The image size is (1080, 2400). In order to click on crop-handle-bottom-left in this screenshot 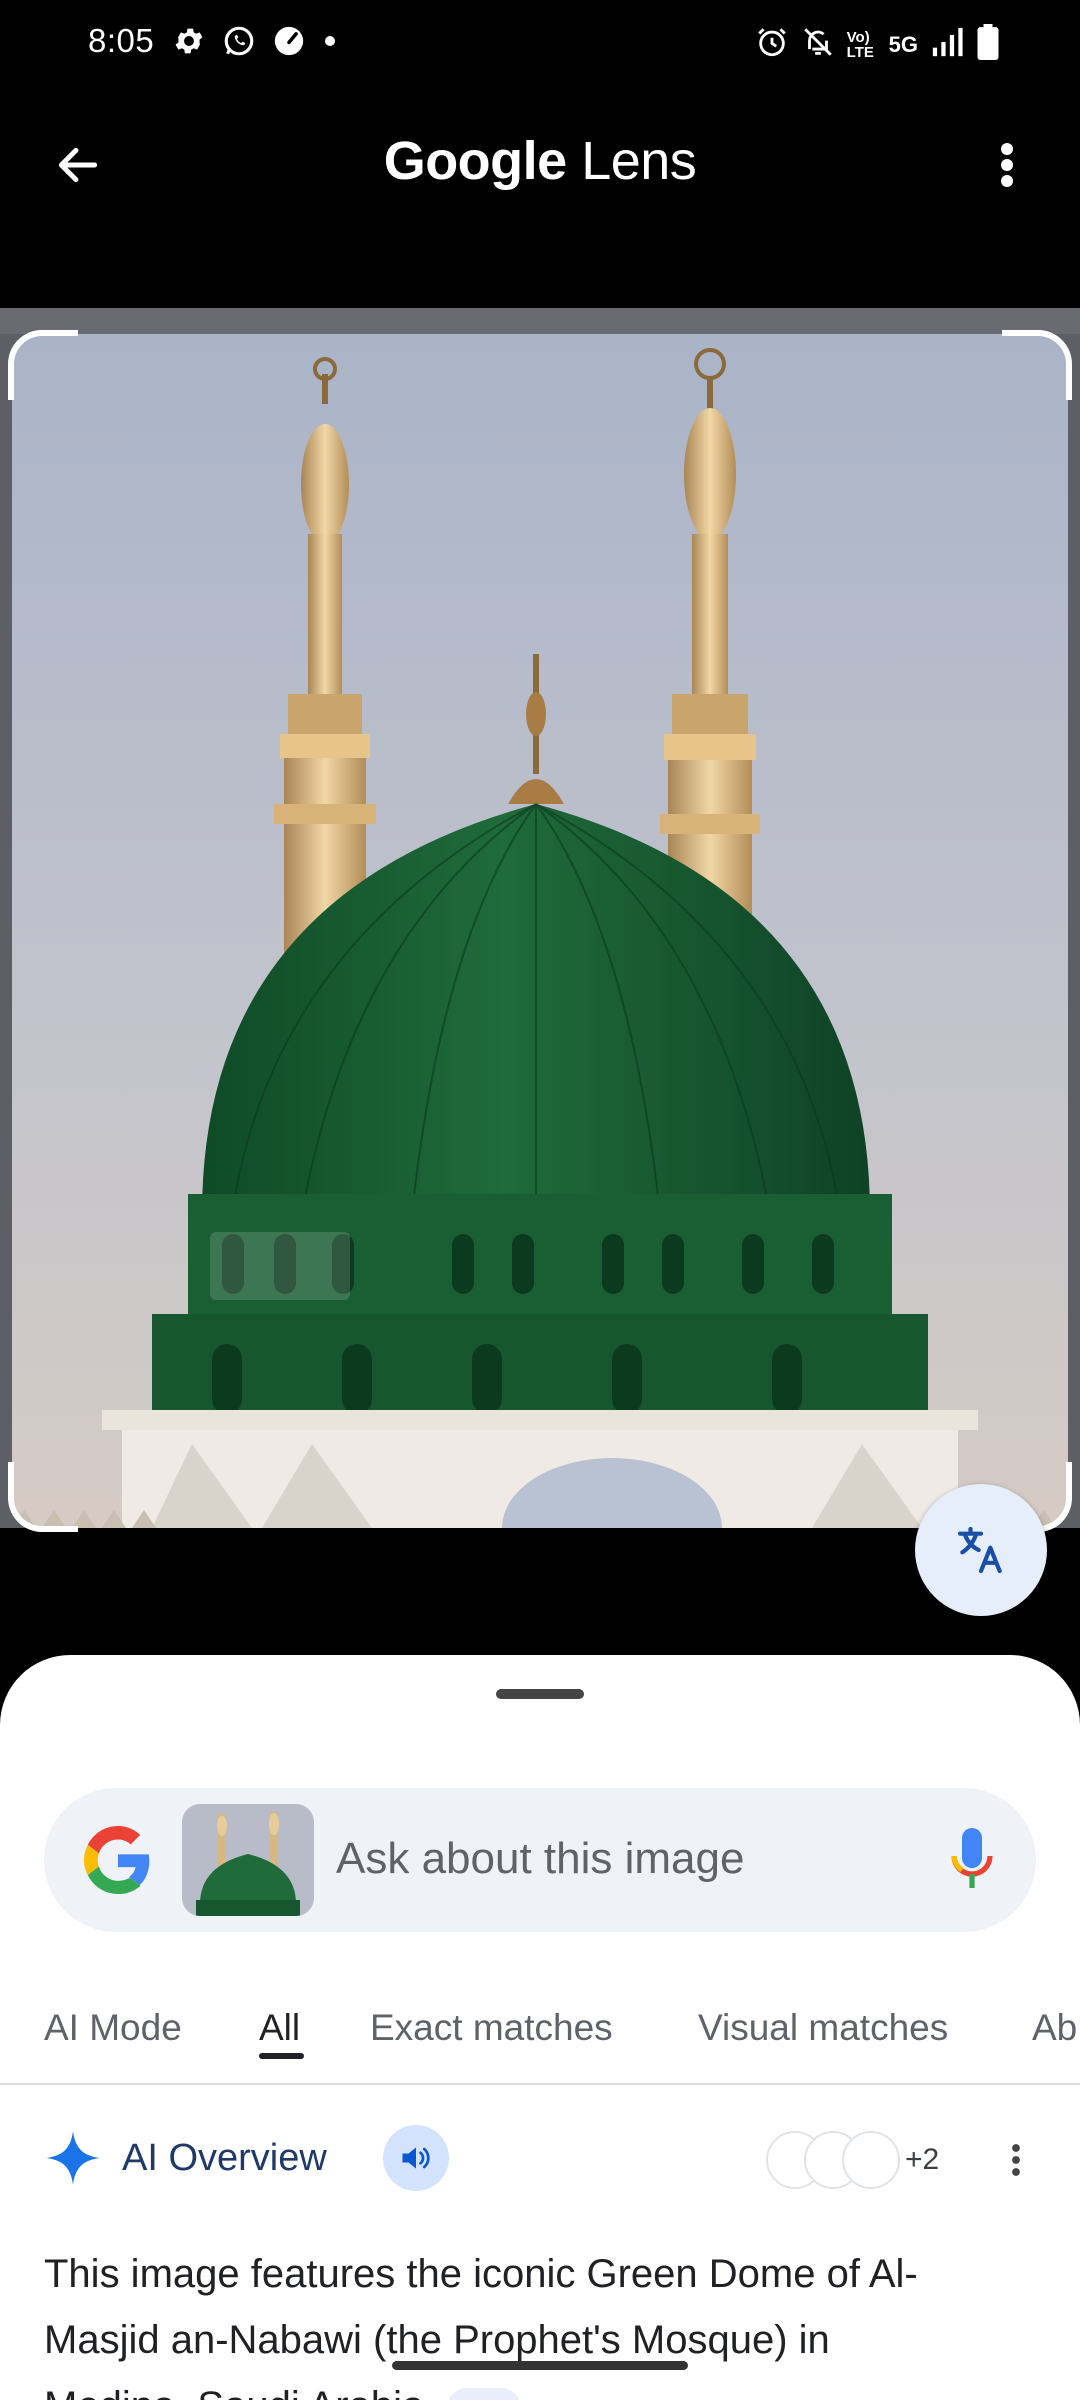, I will do `click(43, 1497)`.